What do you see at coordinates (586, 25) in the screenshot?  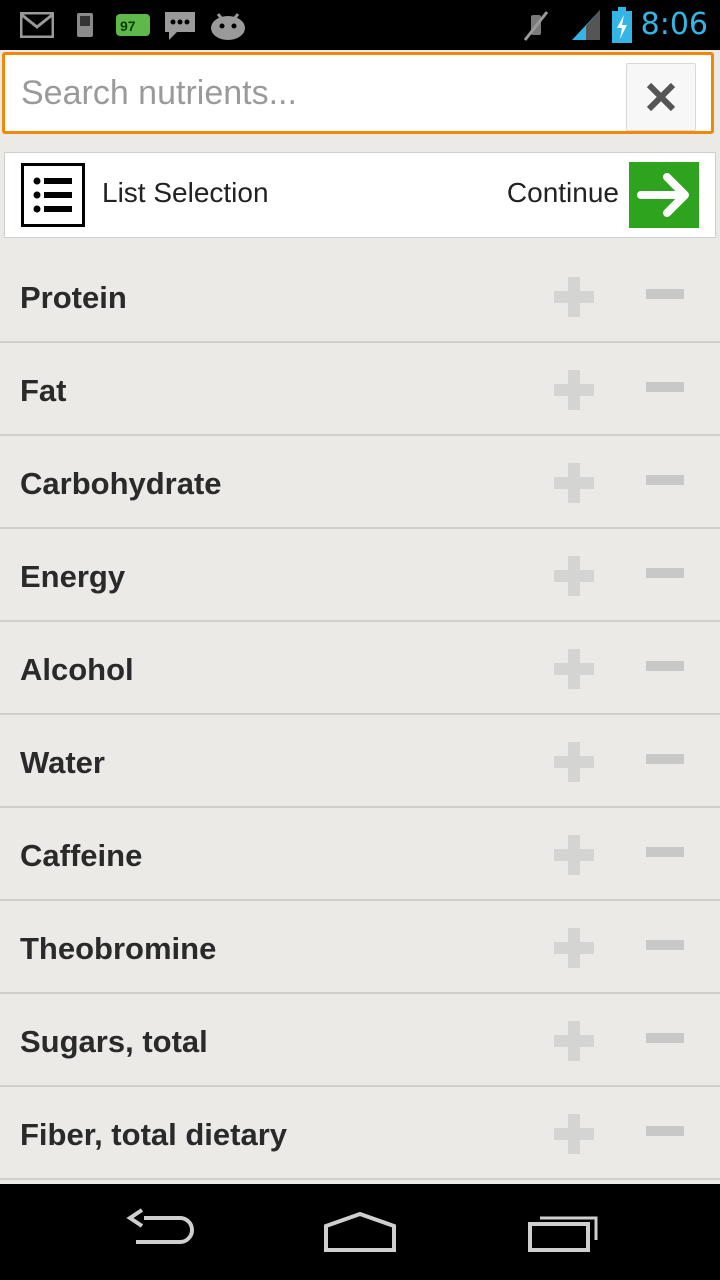 I see `signal-icon` at bounding box center [586, 25].